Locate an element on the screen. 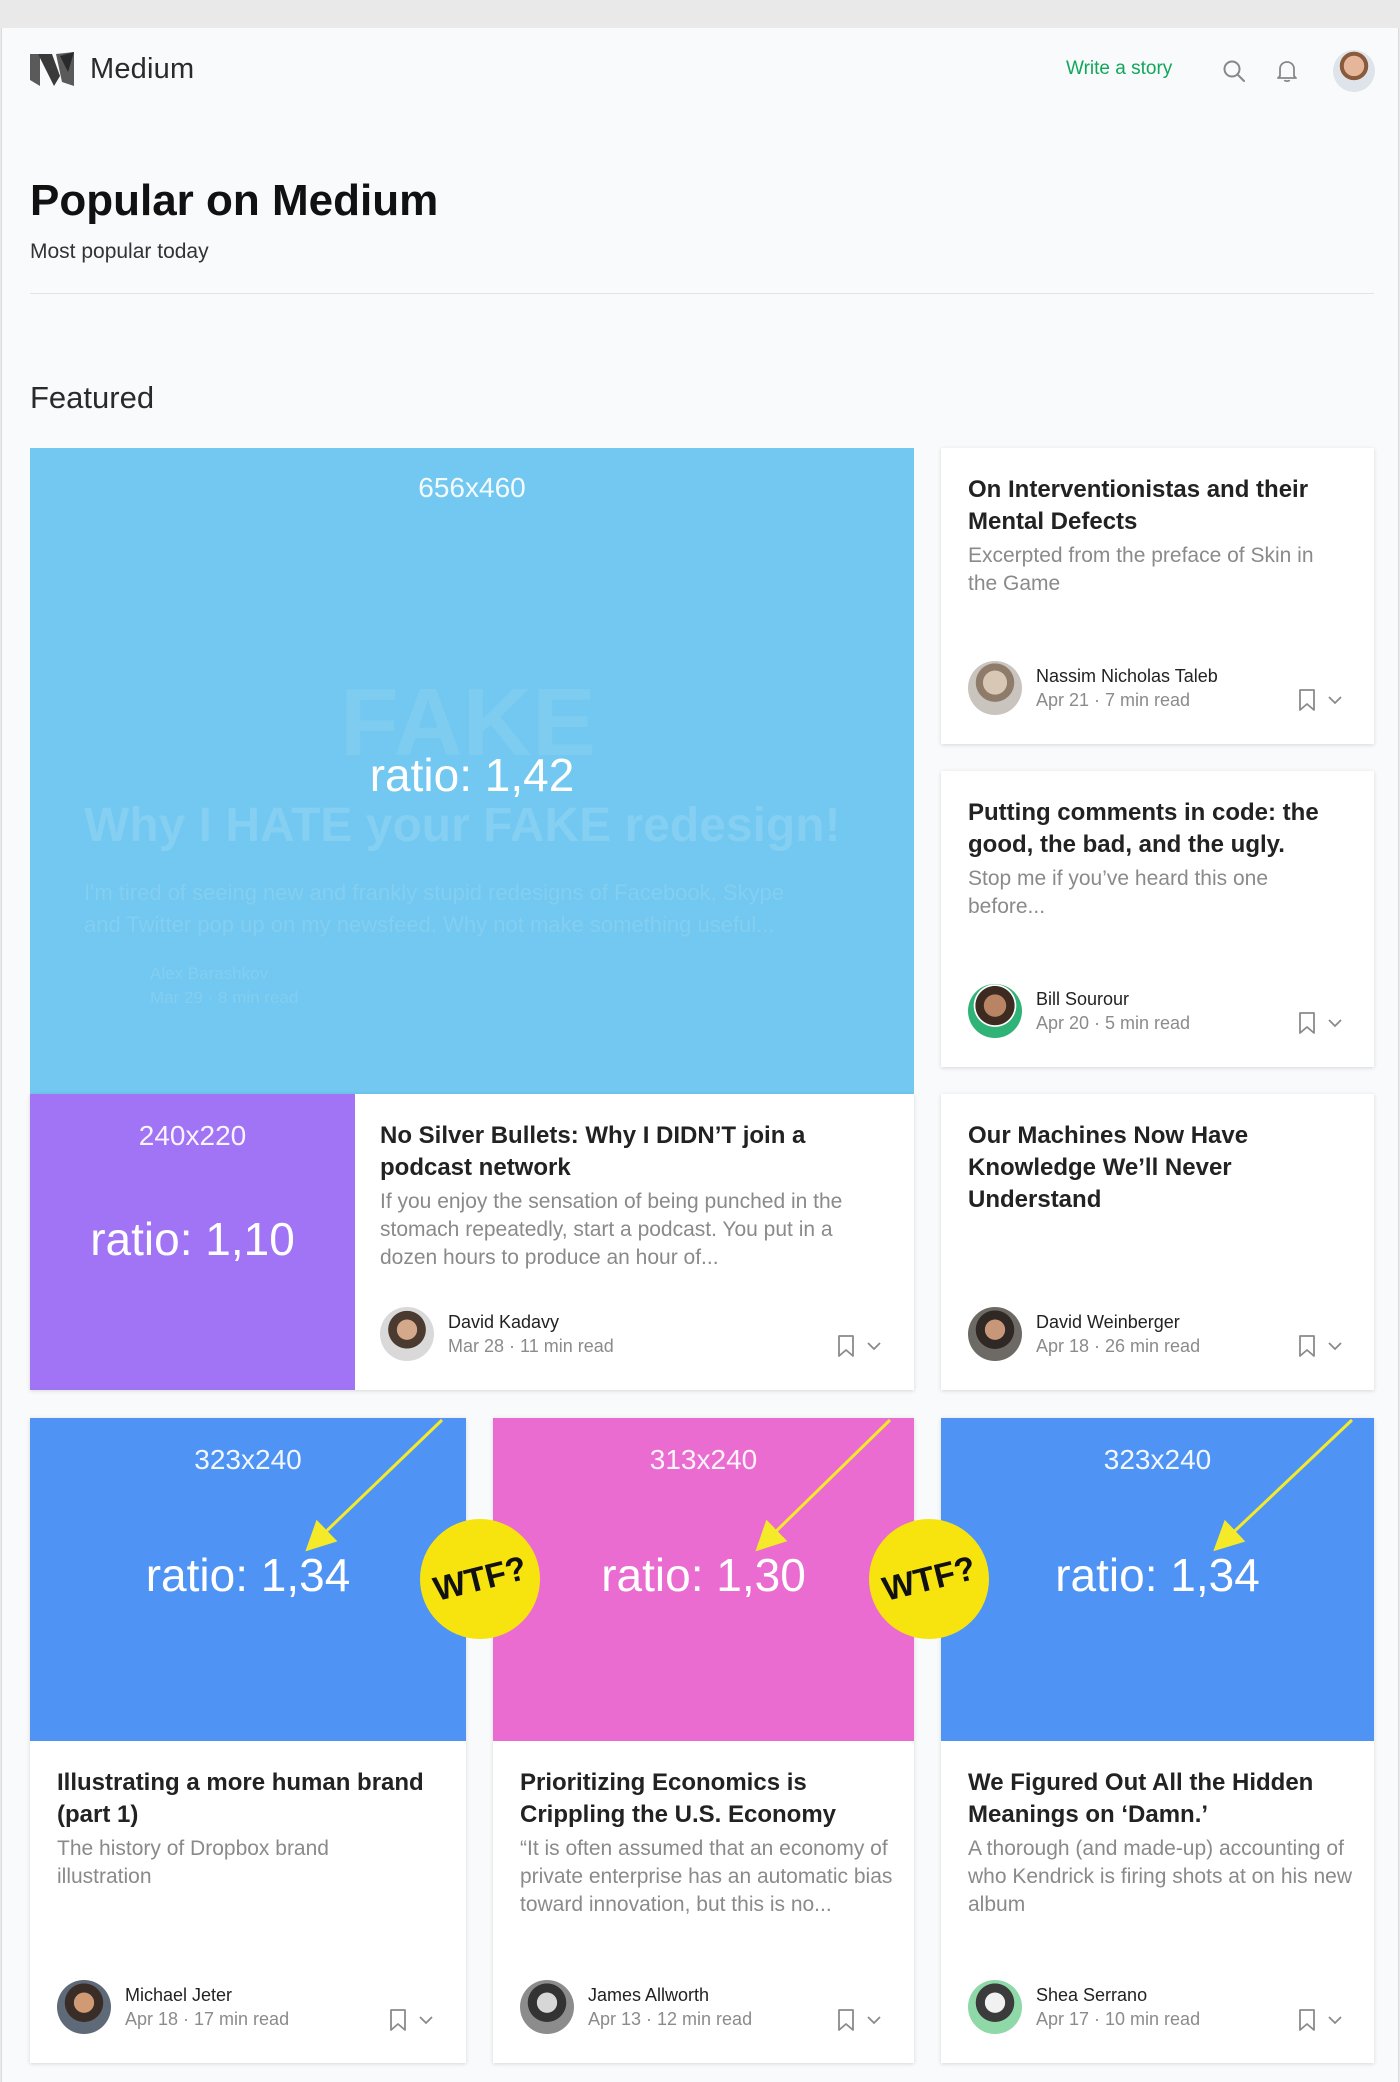 The image size is (1400, 2082). author-name: David Weinberger is located at coordinates (1118, 1322).